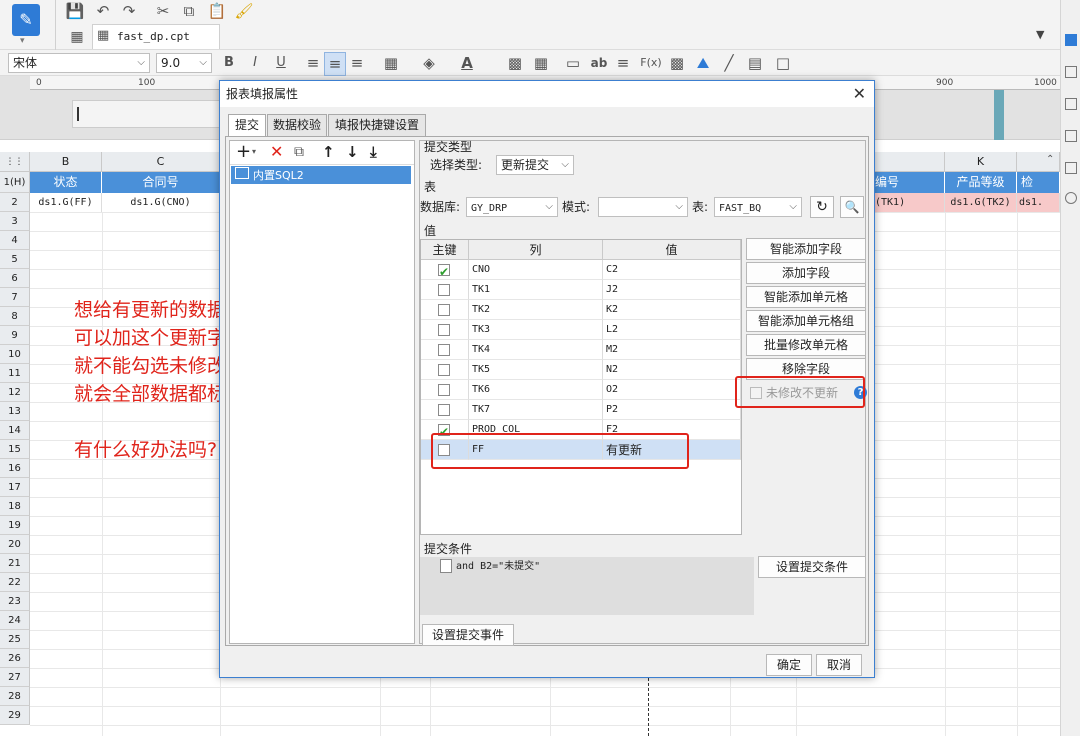 The height and width of the screenshot is (736, 1080). I want to click on split-cell-icon: ▦, so click(541, 63).